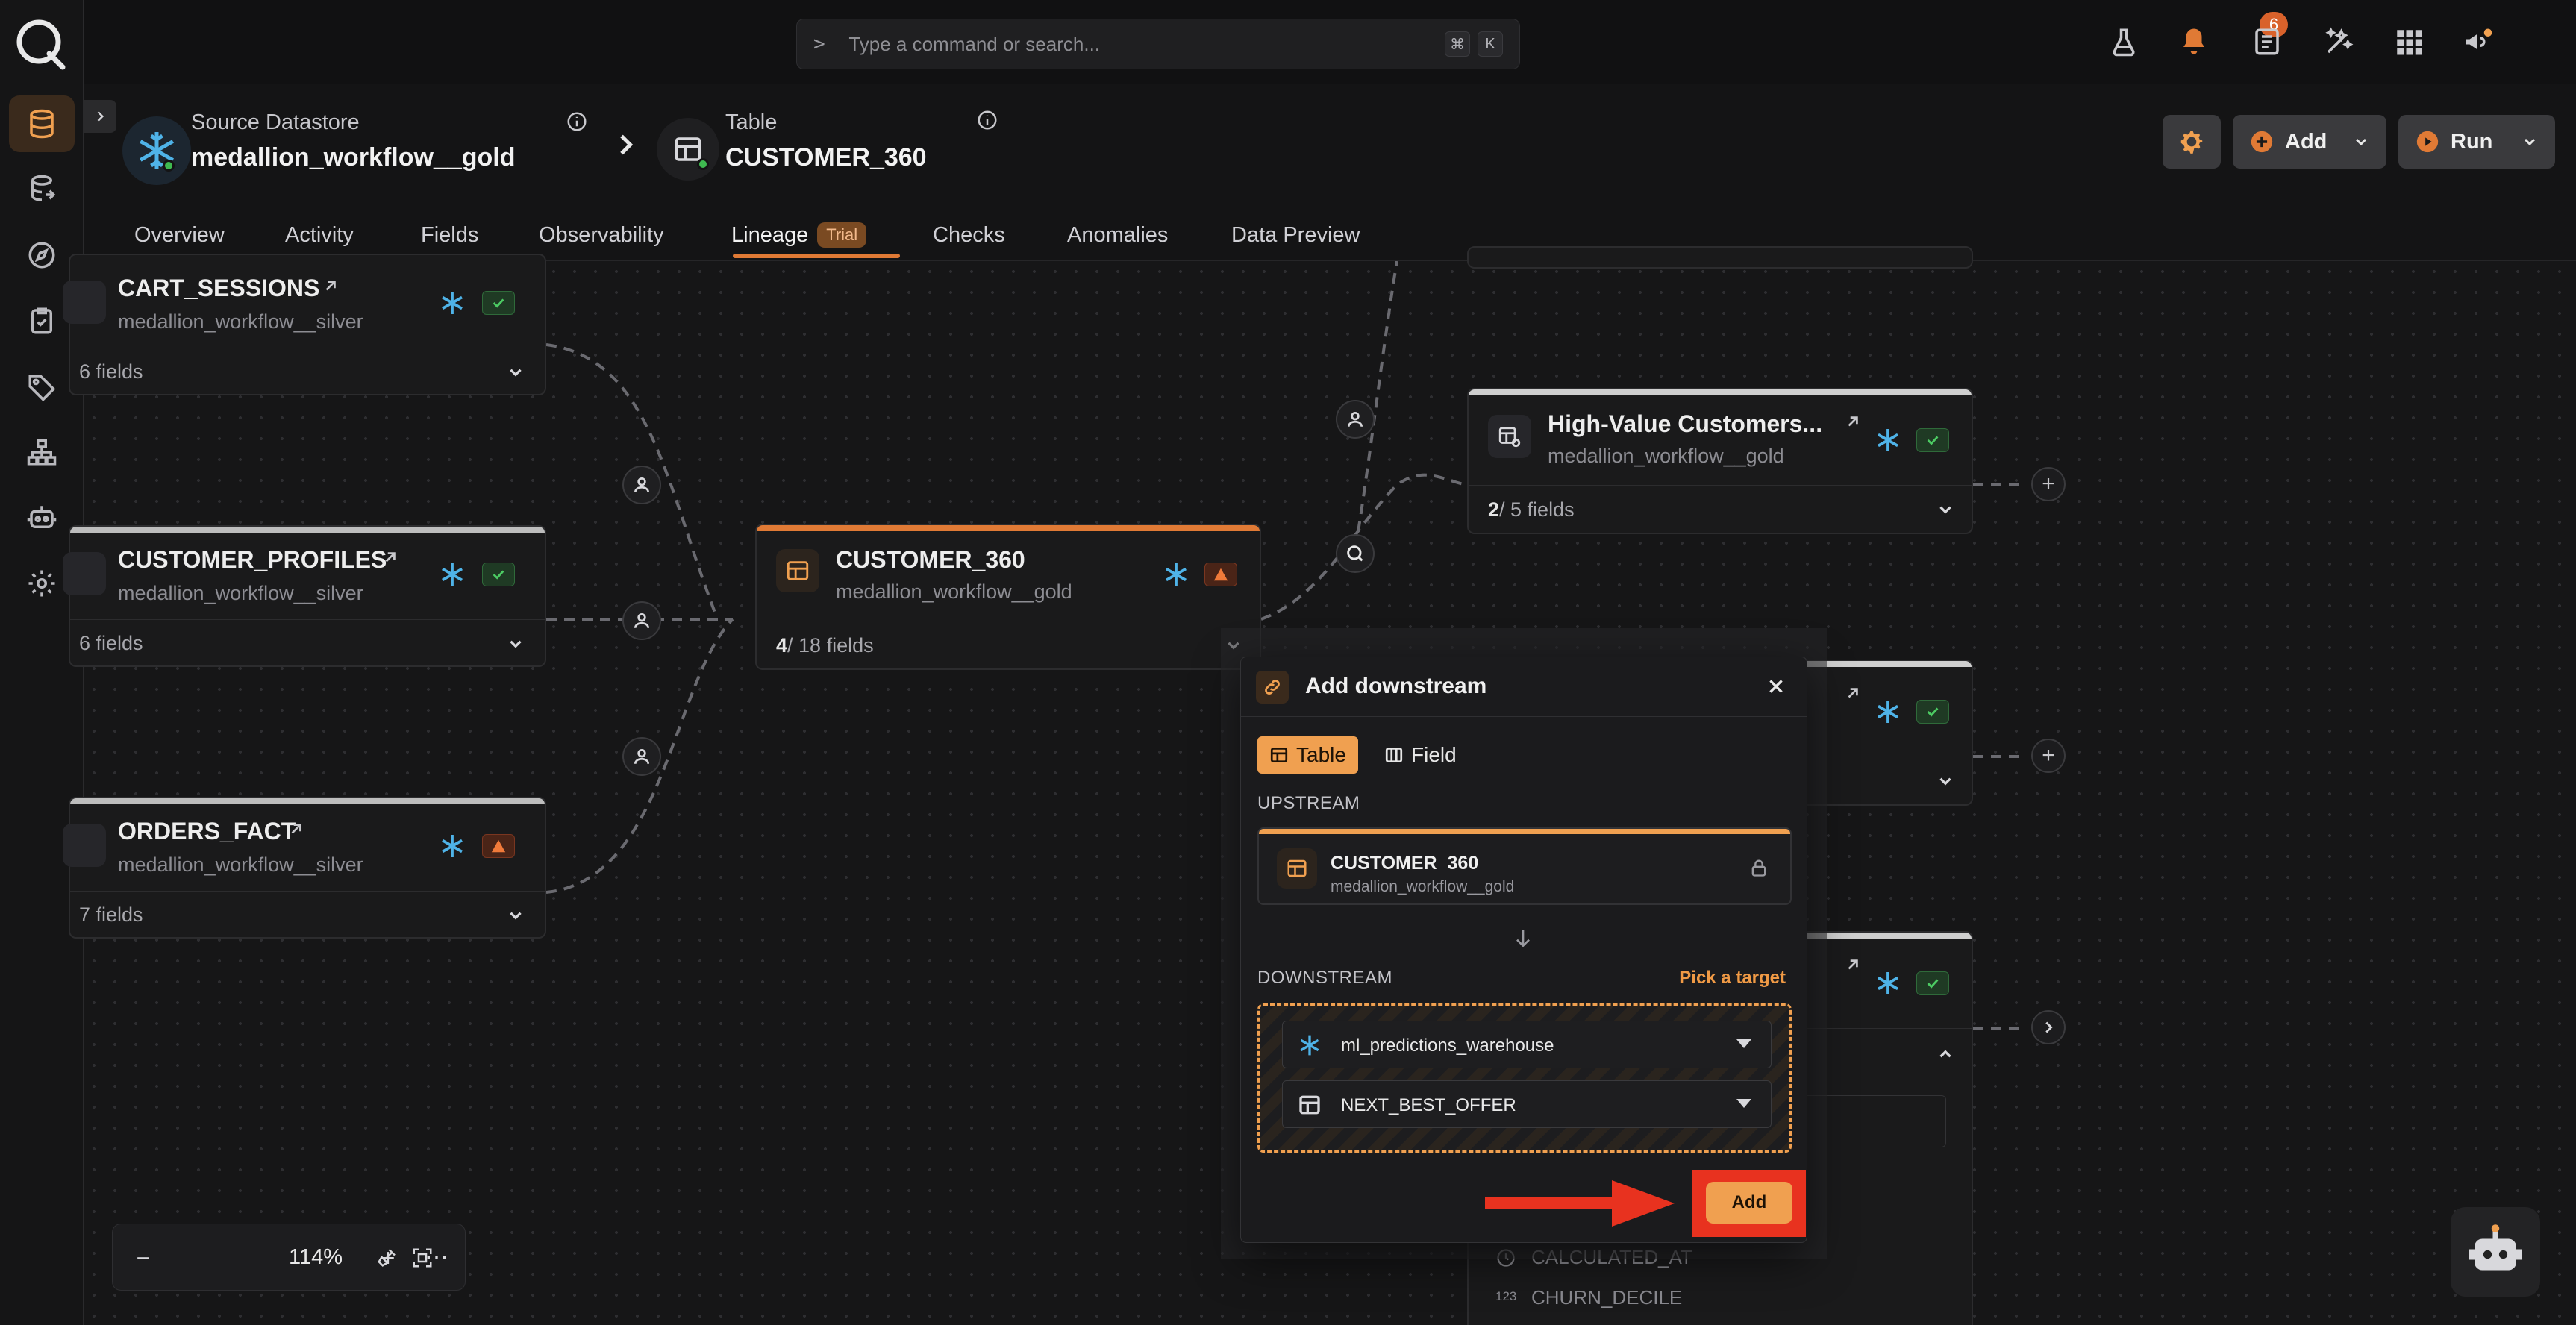 The width and height of the screenshot is (2576, 1325). What do you see at coordinates (143, 1258) in the screenshot?
I see `zoom-out-icon: −` at bounding box center [143, 1258].